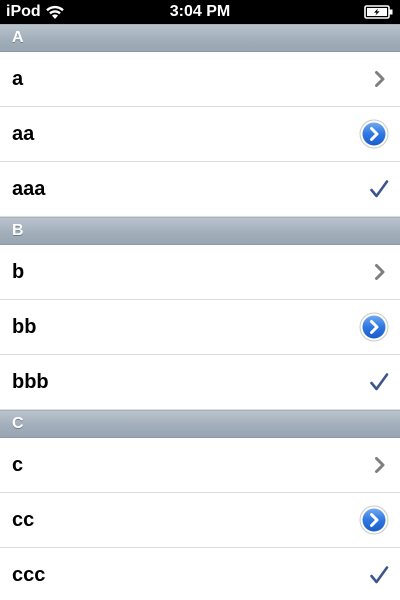 Image resolution: width=400 pixels, height=600 pixels. Describe the element at coordinates (379, 12) in the screenshot. I see `battery-charging-icon` at that location.